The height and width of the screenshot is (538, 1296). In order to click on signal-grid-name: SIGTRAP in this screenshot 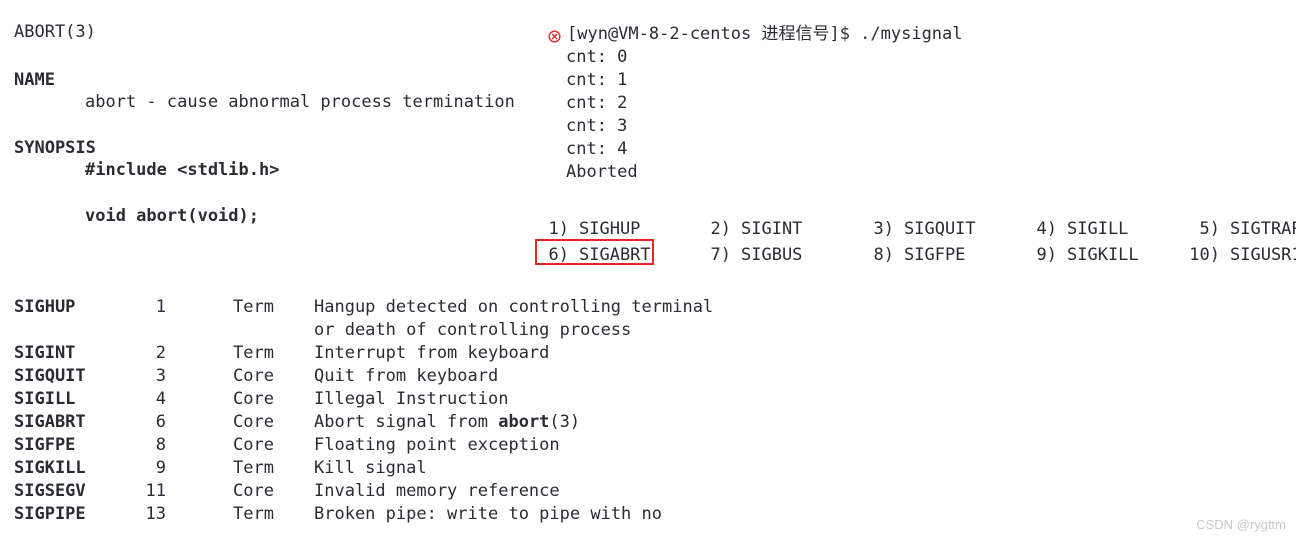, I will do `click(1263, 229)`.